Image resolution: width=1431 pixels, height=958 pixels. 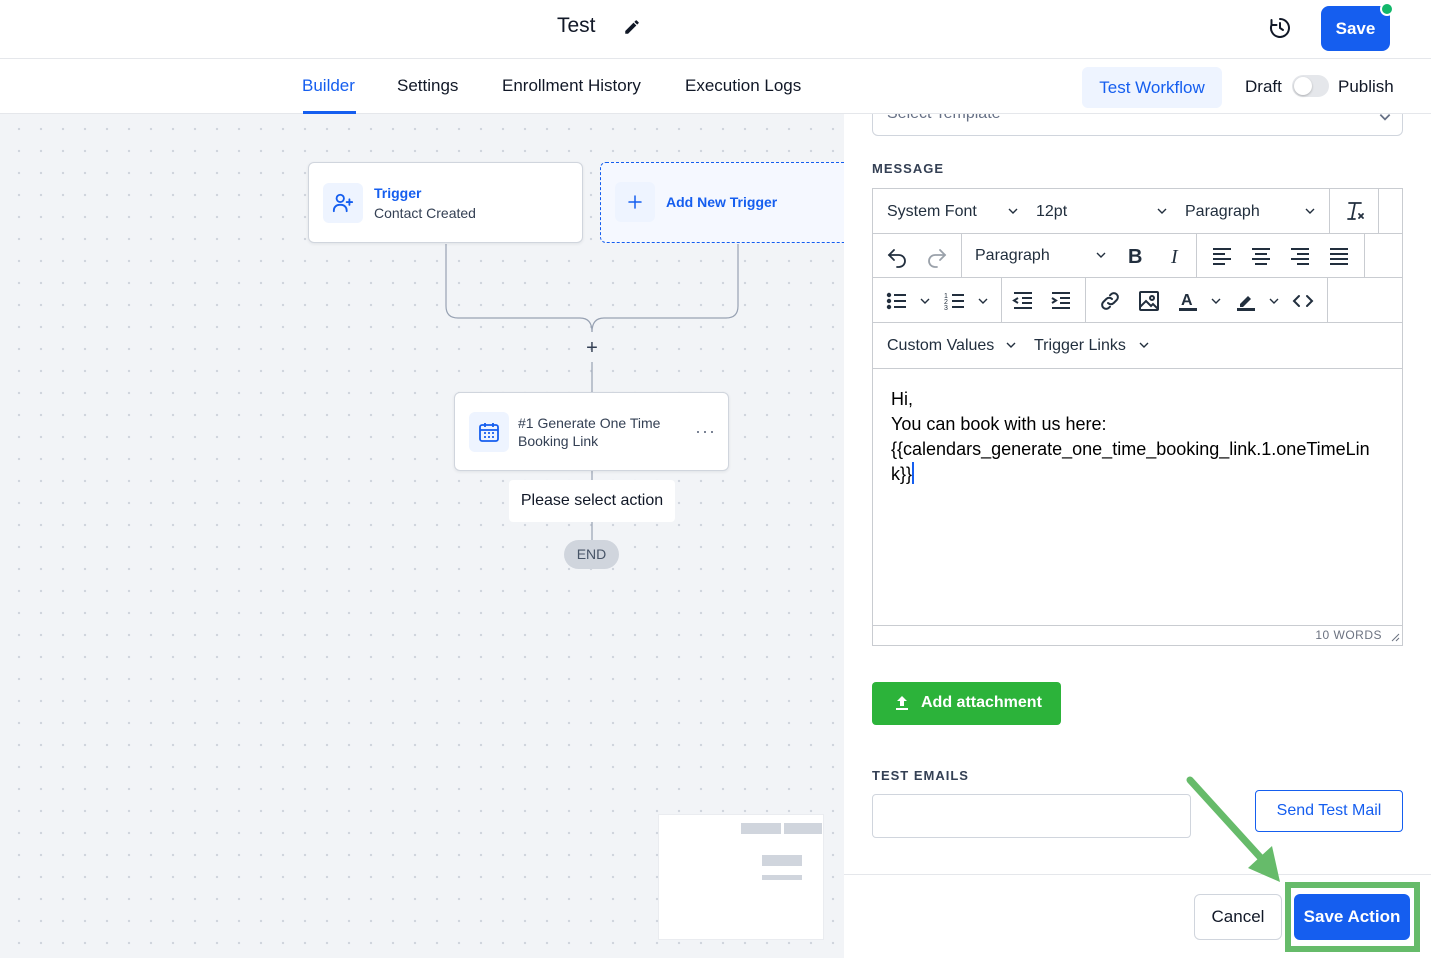 What do you see at coordinates (1031, 816) in the screenshot?
I see `test-email-input` at bounding box center [1031, 816].